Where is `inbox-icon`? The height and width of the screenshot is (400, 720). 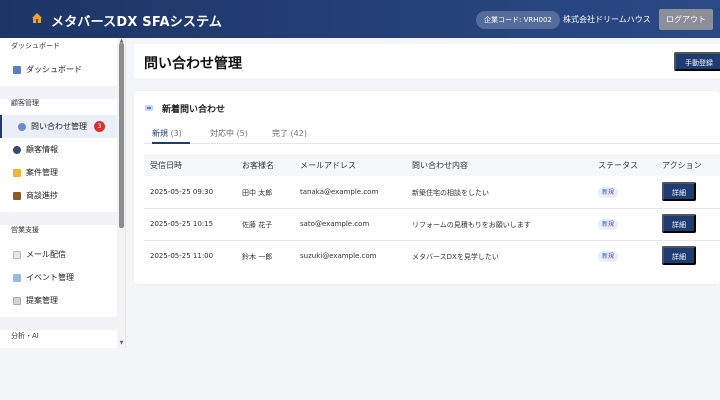 inbox-icon is located at coordinates (149, 108).